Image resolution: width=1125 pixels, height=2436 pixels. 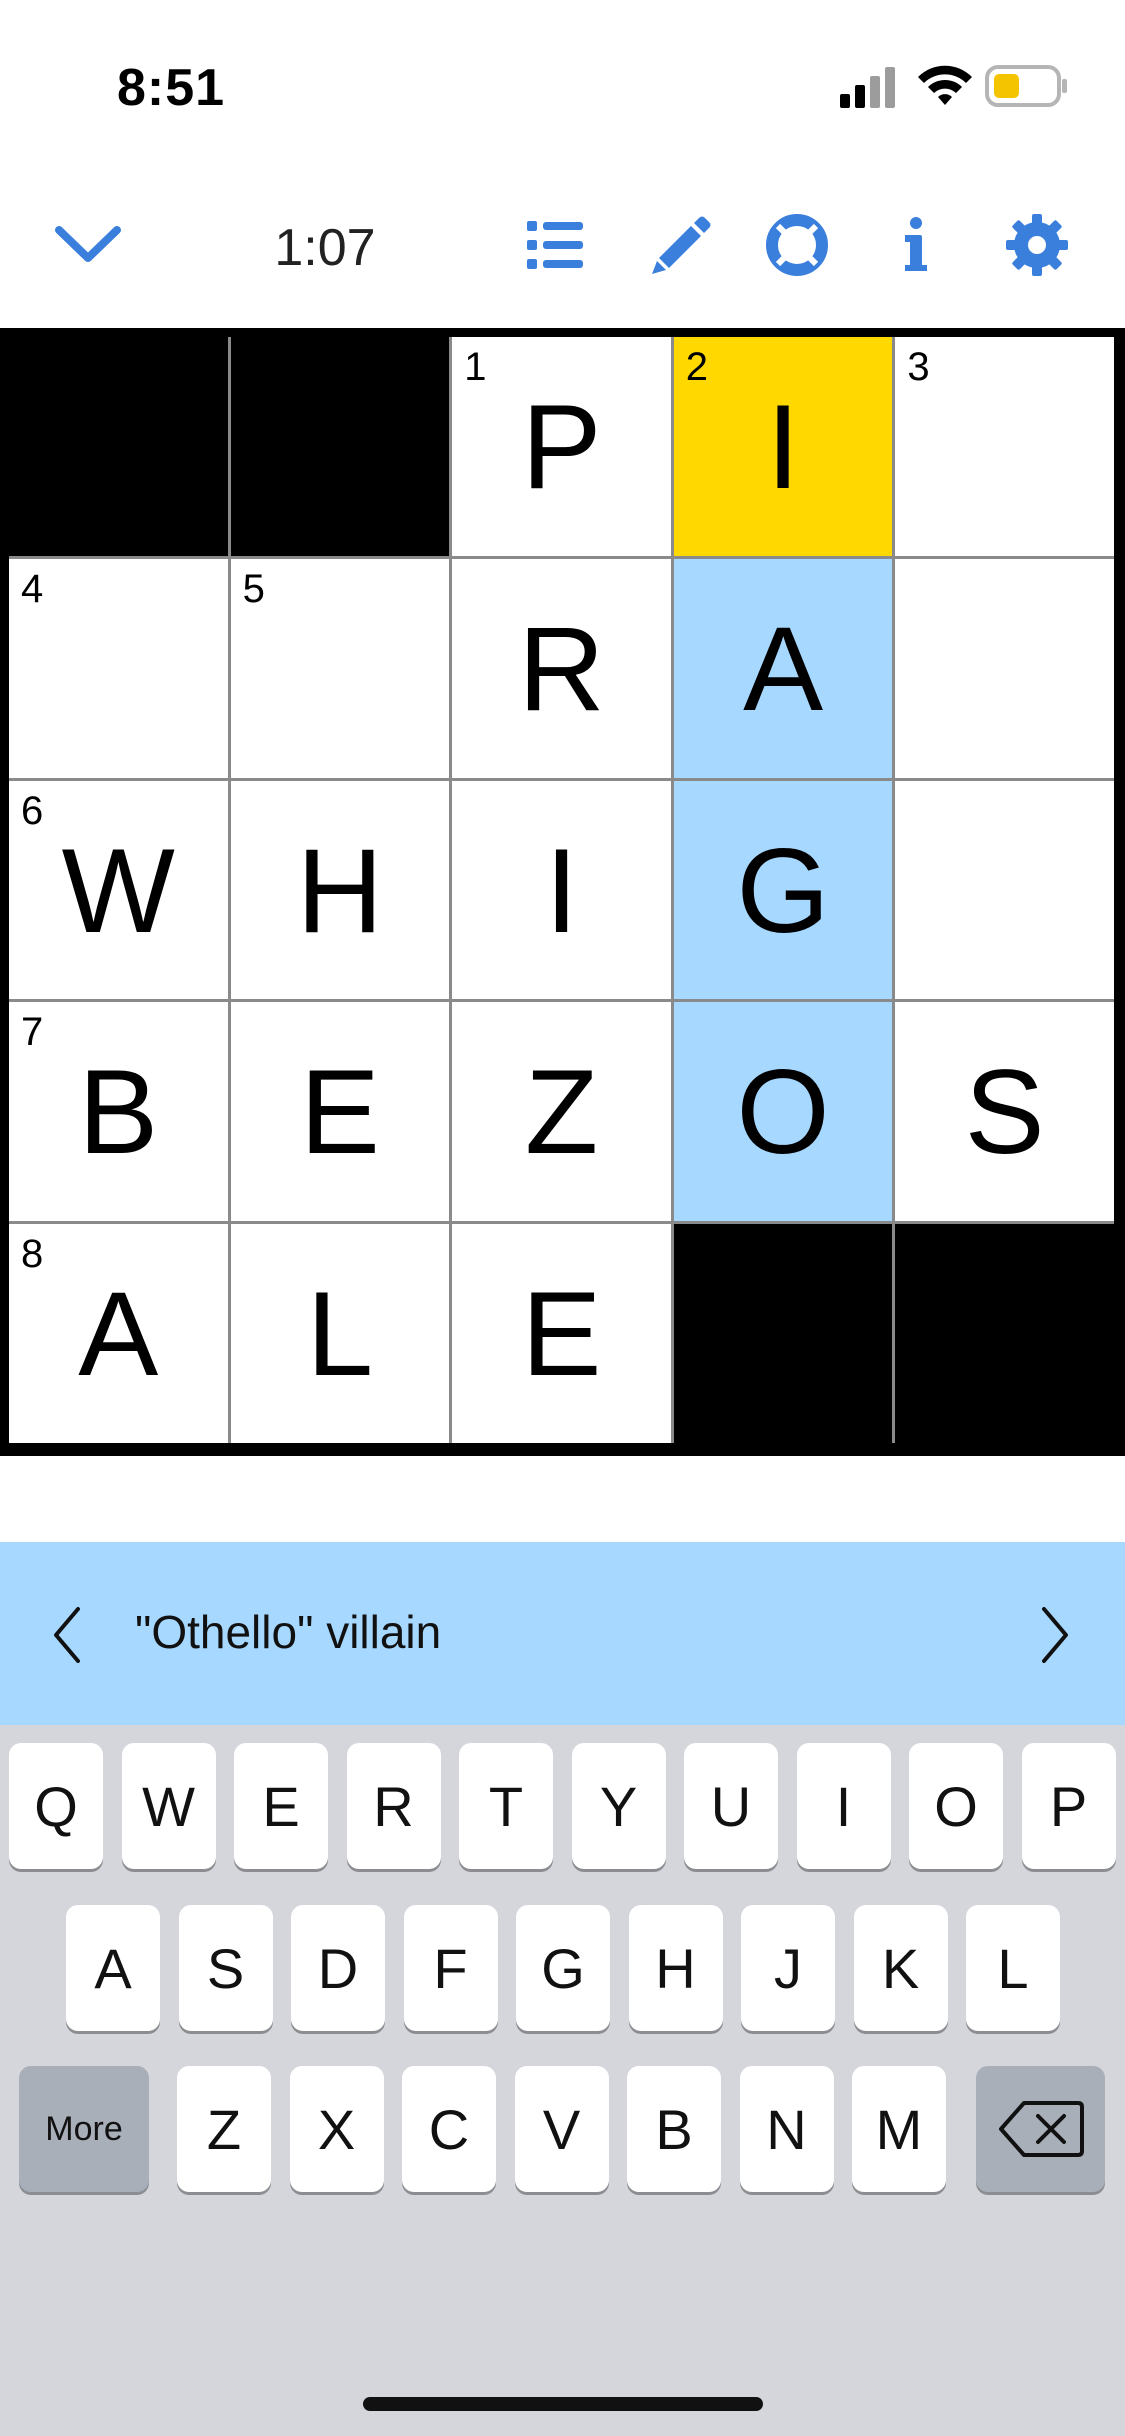 I want to click on help-lifebuoy-button, so click(x=797, y=245).